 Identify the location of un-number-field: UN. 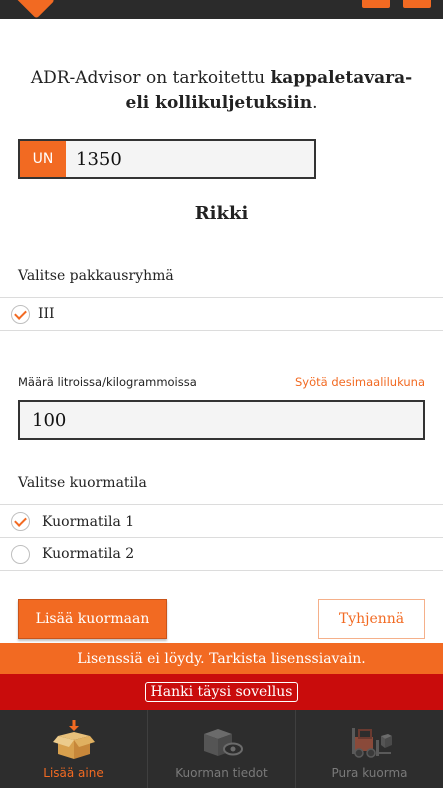
(167, 159).